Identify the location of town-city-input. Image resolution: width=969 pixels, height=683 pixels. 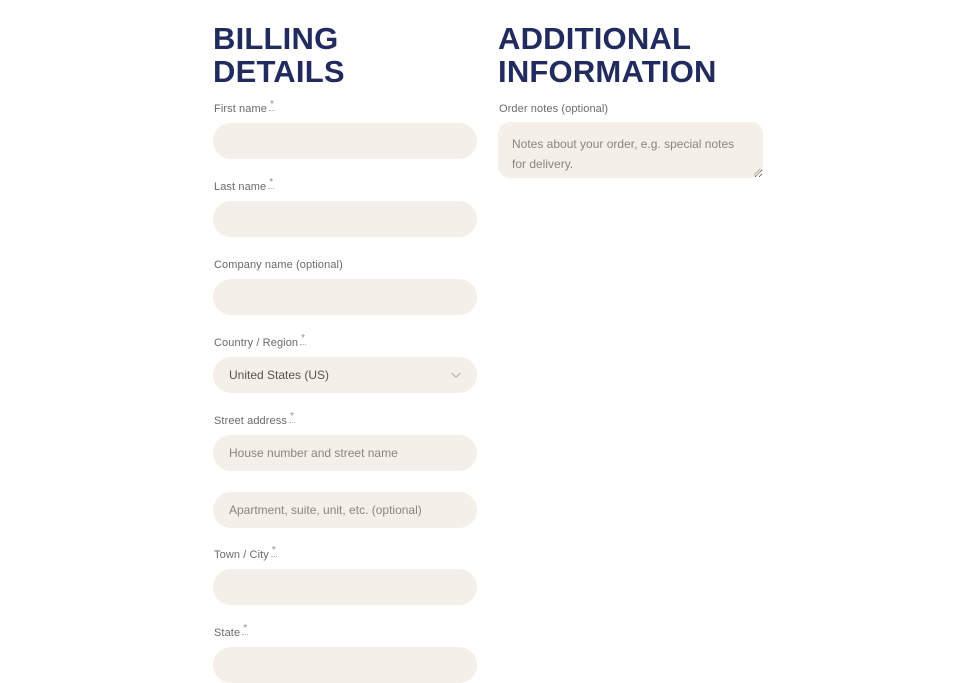
(345, 587).